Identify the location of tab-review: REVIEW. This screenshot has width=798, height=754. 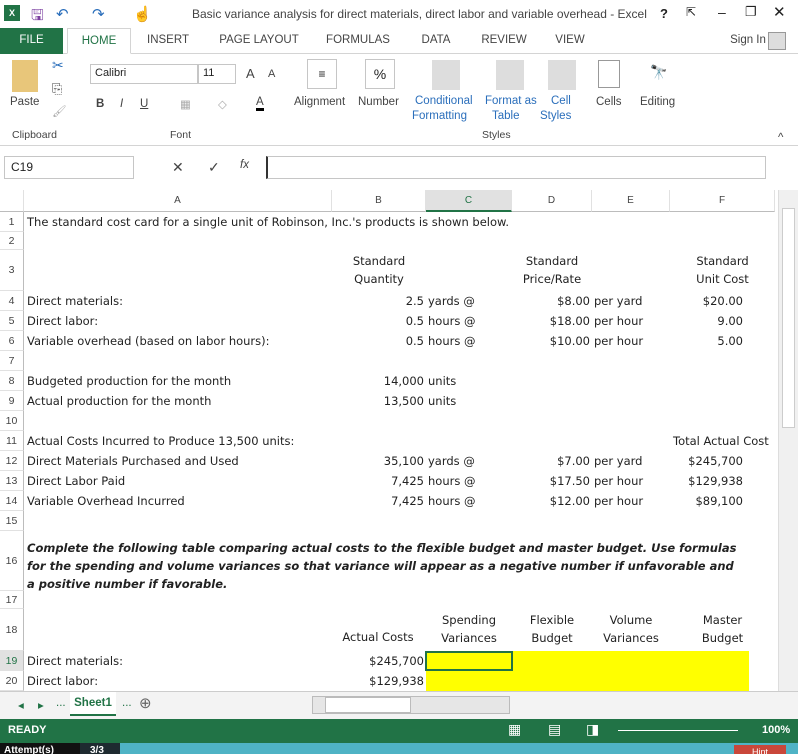
(504, 41).